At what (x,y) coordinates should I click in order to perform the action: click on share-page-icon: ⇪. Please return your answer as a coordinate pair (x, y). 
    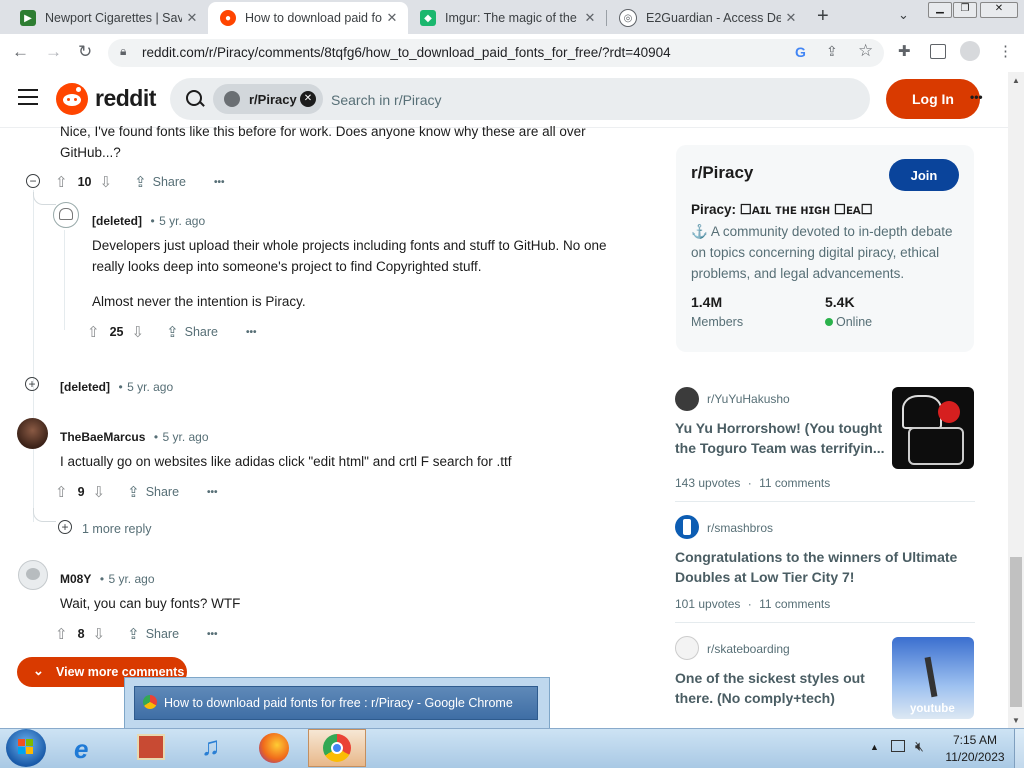
    Looking at the image, I should click on (832, 51).